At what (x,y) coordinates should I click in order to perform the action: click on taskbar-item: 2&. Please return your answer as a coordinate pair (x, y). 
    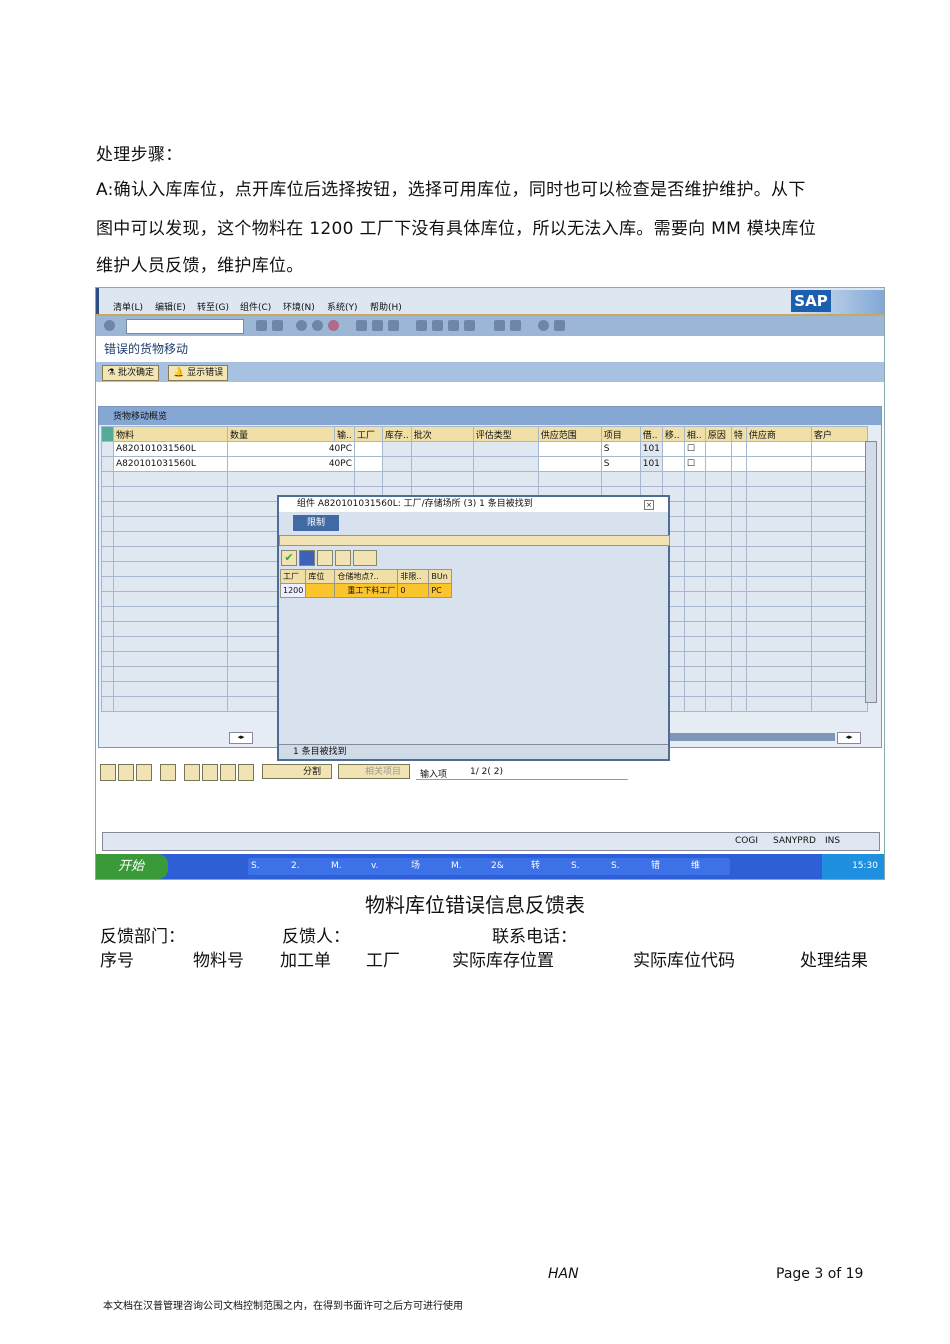
    Looking at the image, I should click on (509, 866).